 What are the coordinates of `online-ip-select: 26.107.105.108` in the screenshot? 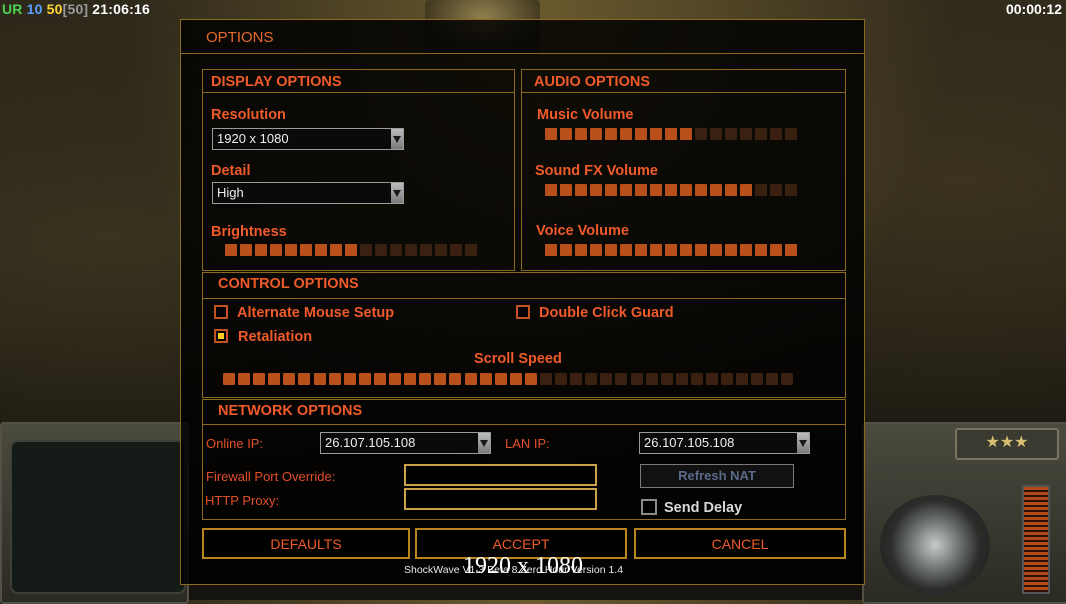 It's located at (405, 443).